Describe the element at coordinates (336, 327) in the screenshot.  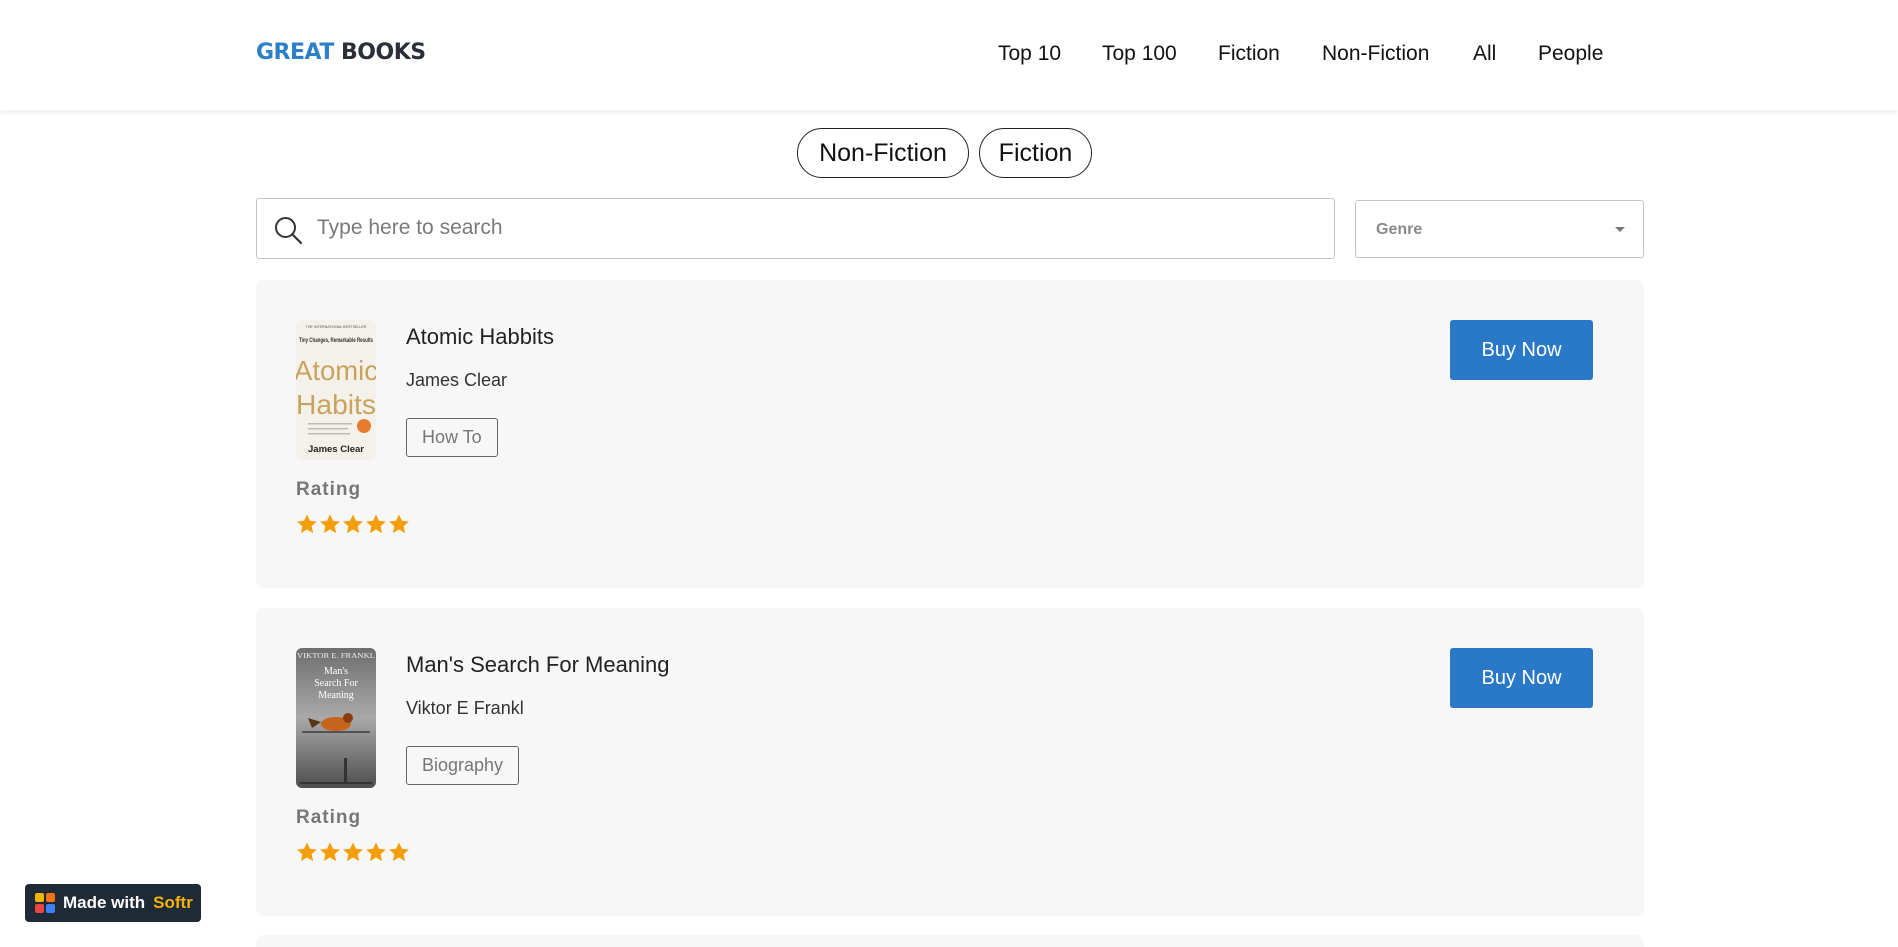
I see `cover-top-line: THE INTERNATIONAL BESTSELLER` at that location.